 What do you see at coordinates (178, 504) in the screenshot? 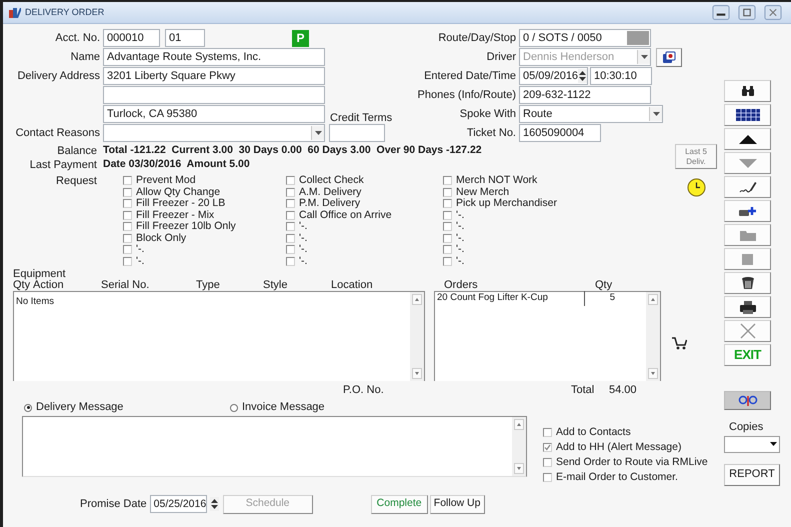
I see `date-field: 05/25/2016` at bounding box center [178, 504].